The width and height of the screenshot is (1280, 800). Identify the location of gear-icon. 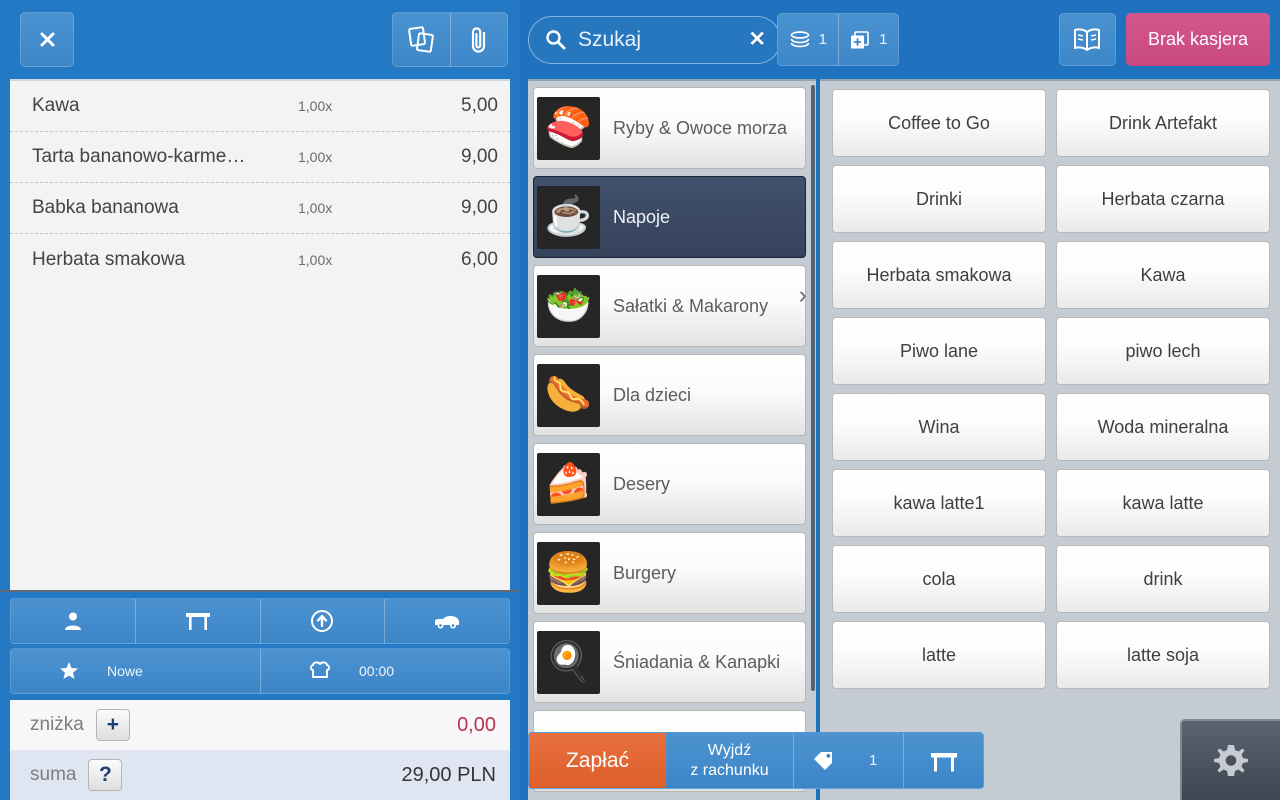
(1231, 760).